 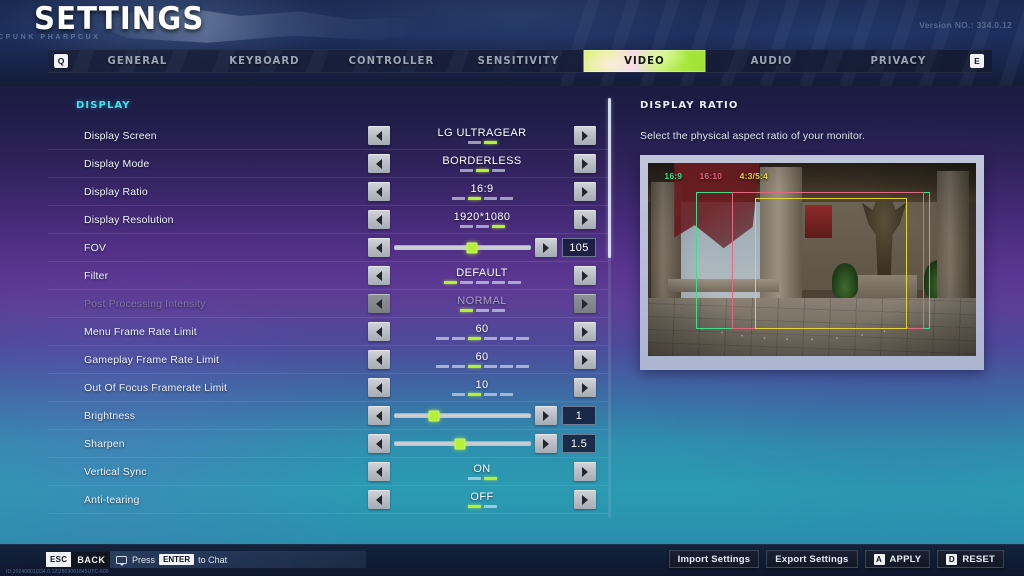 I want to click on aspect-ratio-label-16-9: 16:9, so click(x=673, y=175).